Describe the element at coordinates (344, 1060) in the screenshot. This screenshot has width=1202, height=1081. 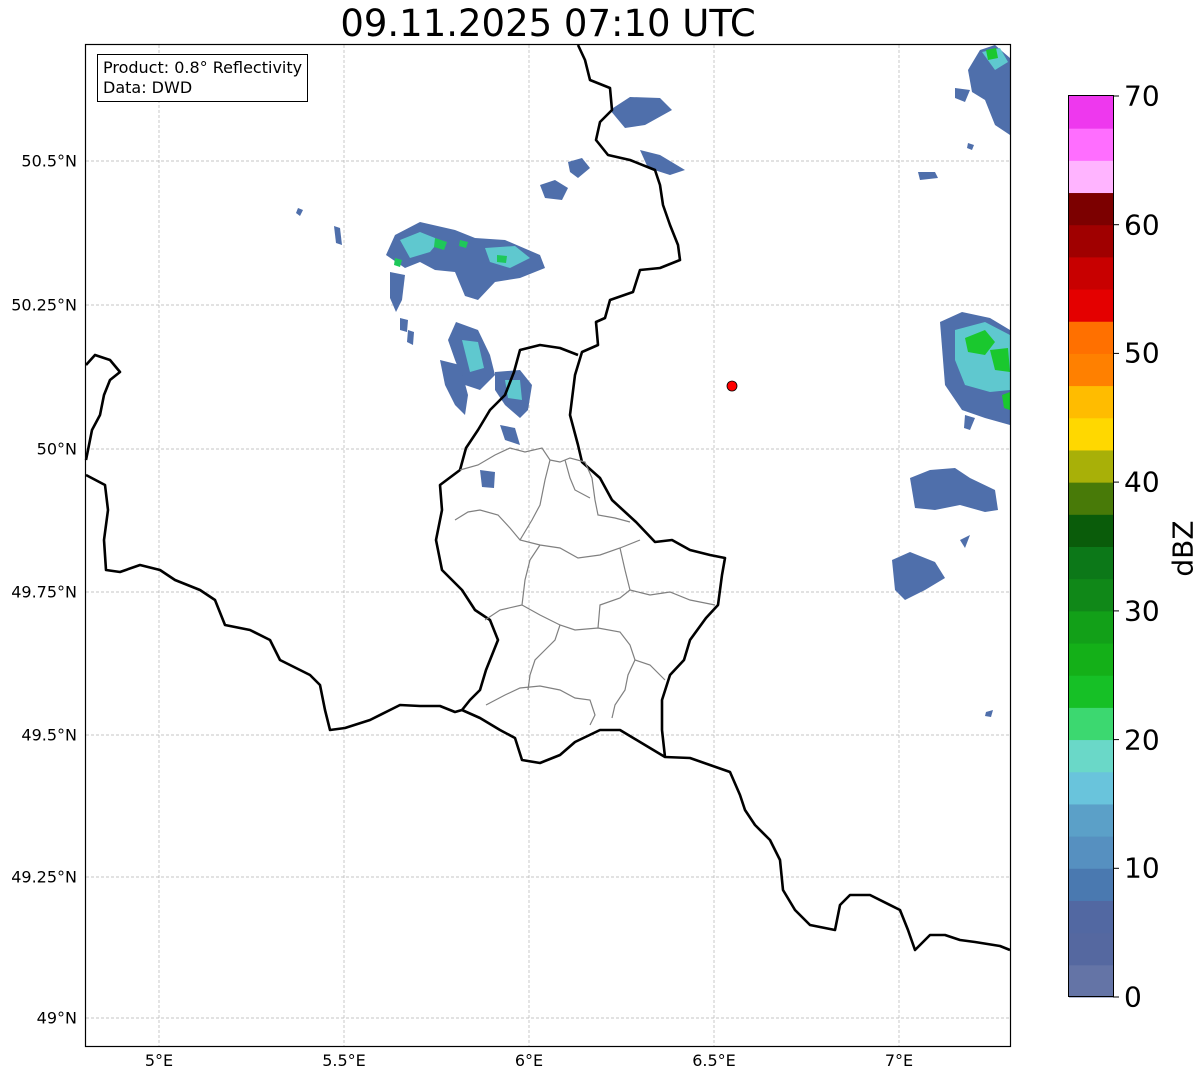
I see `lon-tick-label: 5.5°E` at that location.